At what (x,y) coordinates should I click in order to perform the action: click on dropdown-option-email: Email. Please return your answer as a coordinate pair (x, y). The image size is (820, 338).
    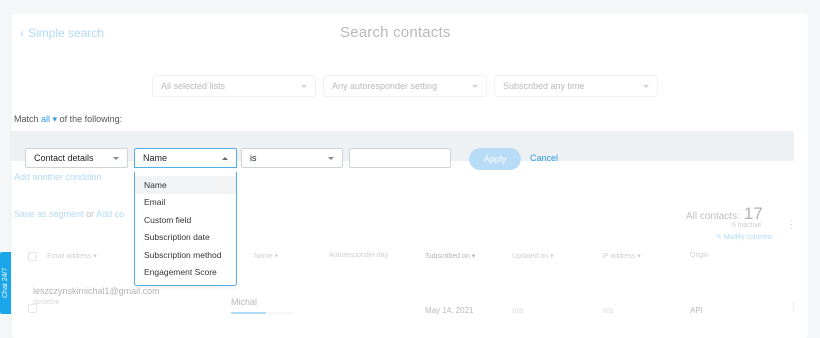
    Looking at the image, I should click on (185, 203).